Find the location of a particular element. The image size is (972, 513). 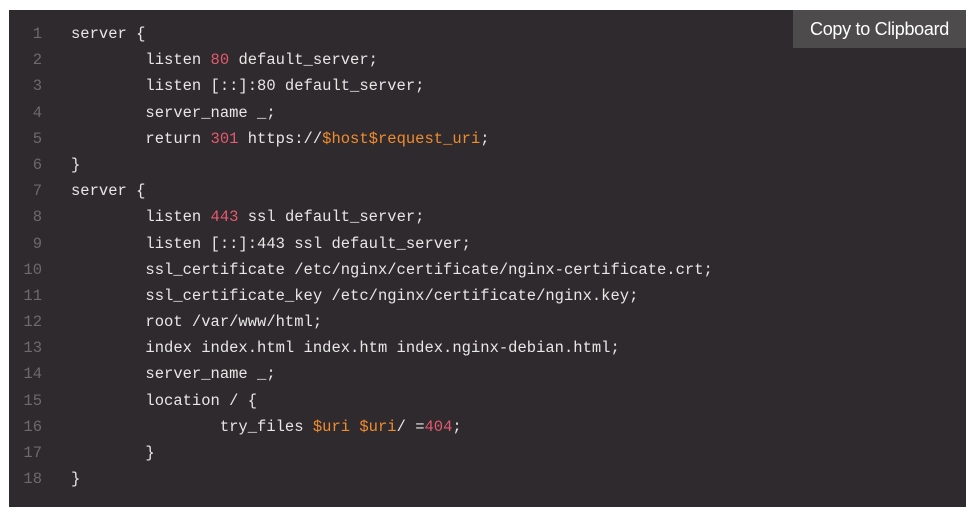

line-number: 1 is located at coordinates (37, 34).